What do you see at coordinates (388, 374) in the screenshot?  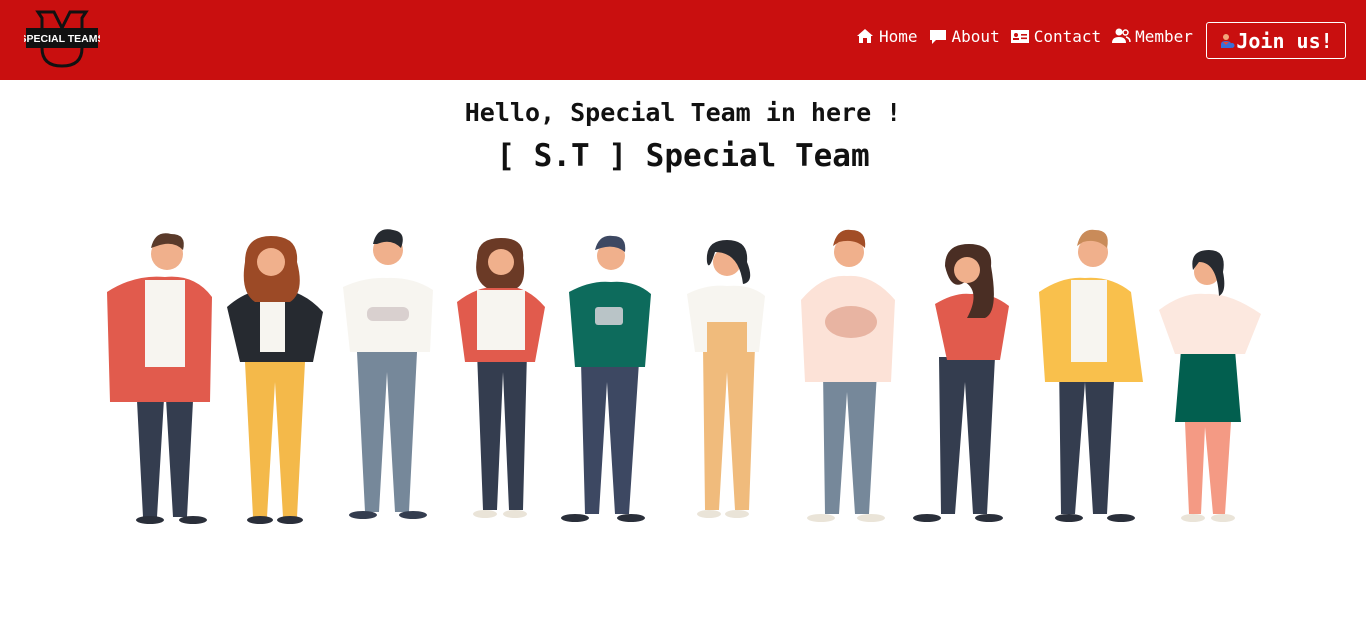 I see `person-3-figure` at bounding box center [388, 374].